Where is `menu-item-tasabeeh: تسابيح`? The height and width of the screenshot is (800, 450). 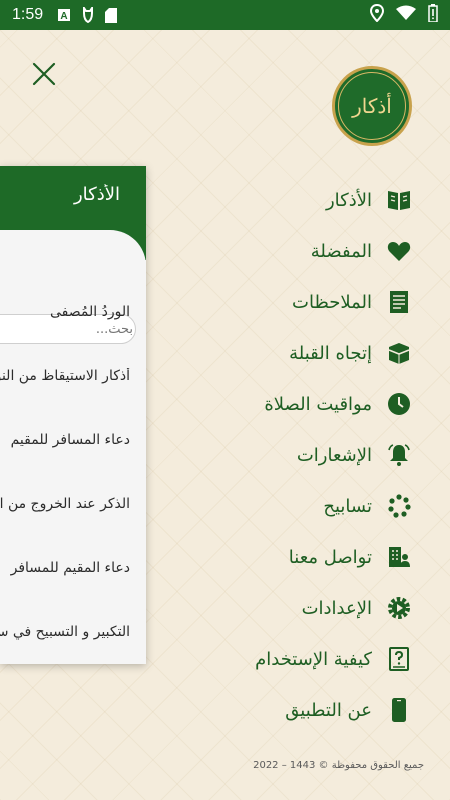 menu-item-tasabeeh: تسابيح is located at coordinates (367, 506).